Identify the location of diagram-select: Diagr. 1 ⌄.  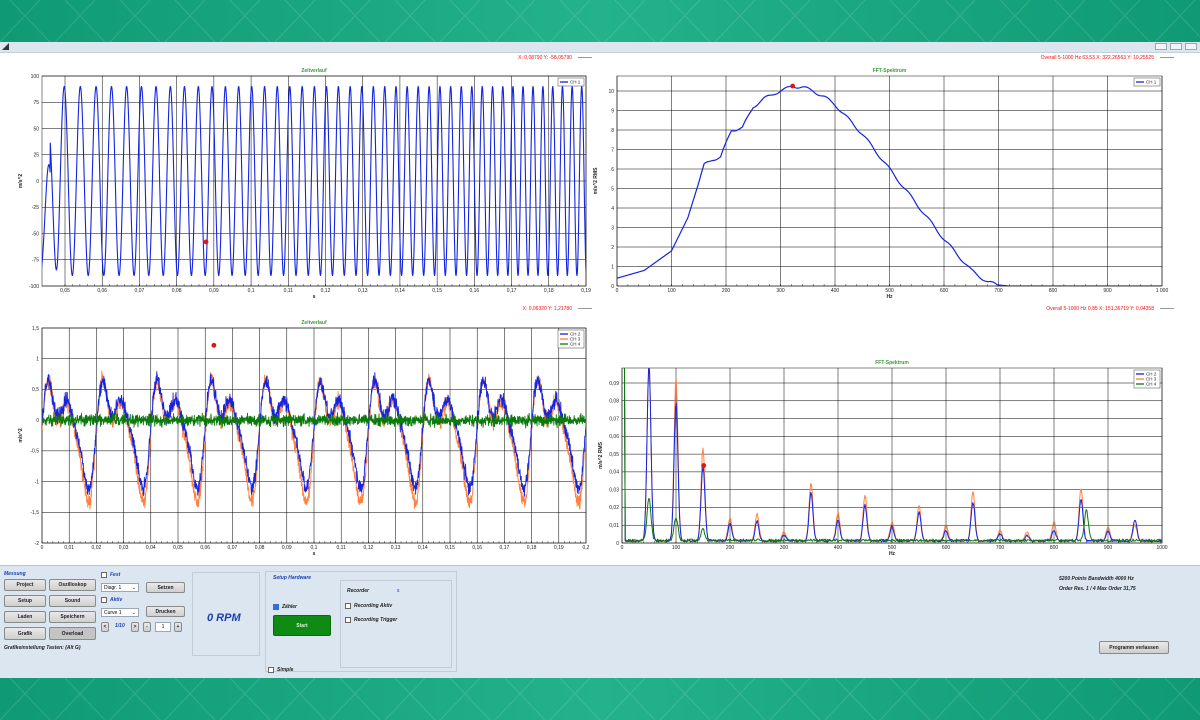
(120, 587).